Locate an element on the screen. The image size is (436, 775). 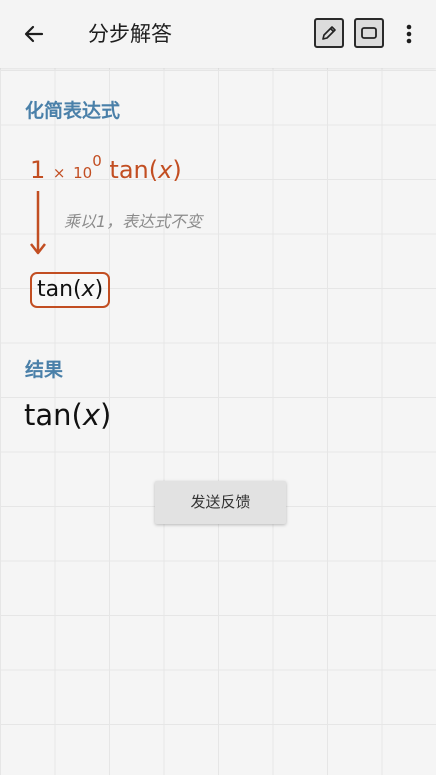
expr-coefficient: 1 is located at coordinates (38, 170).